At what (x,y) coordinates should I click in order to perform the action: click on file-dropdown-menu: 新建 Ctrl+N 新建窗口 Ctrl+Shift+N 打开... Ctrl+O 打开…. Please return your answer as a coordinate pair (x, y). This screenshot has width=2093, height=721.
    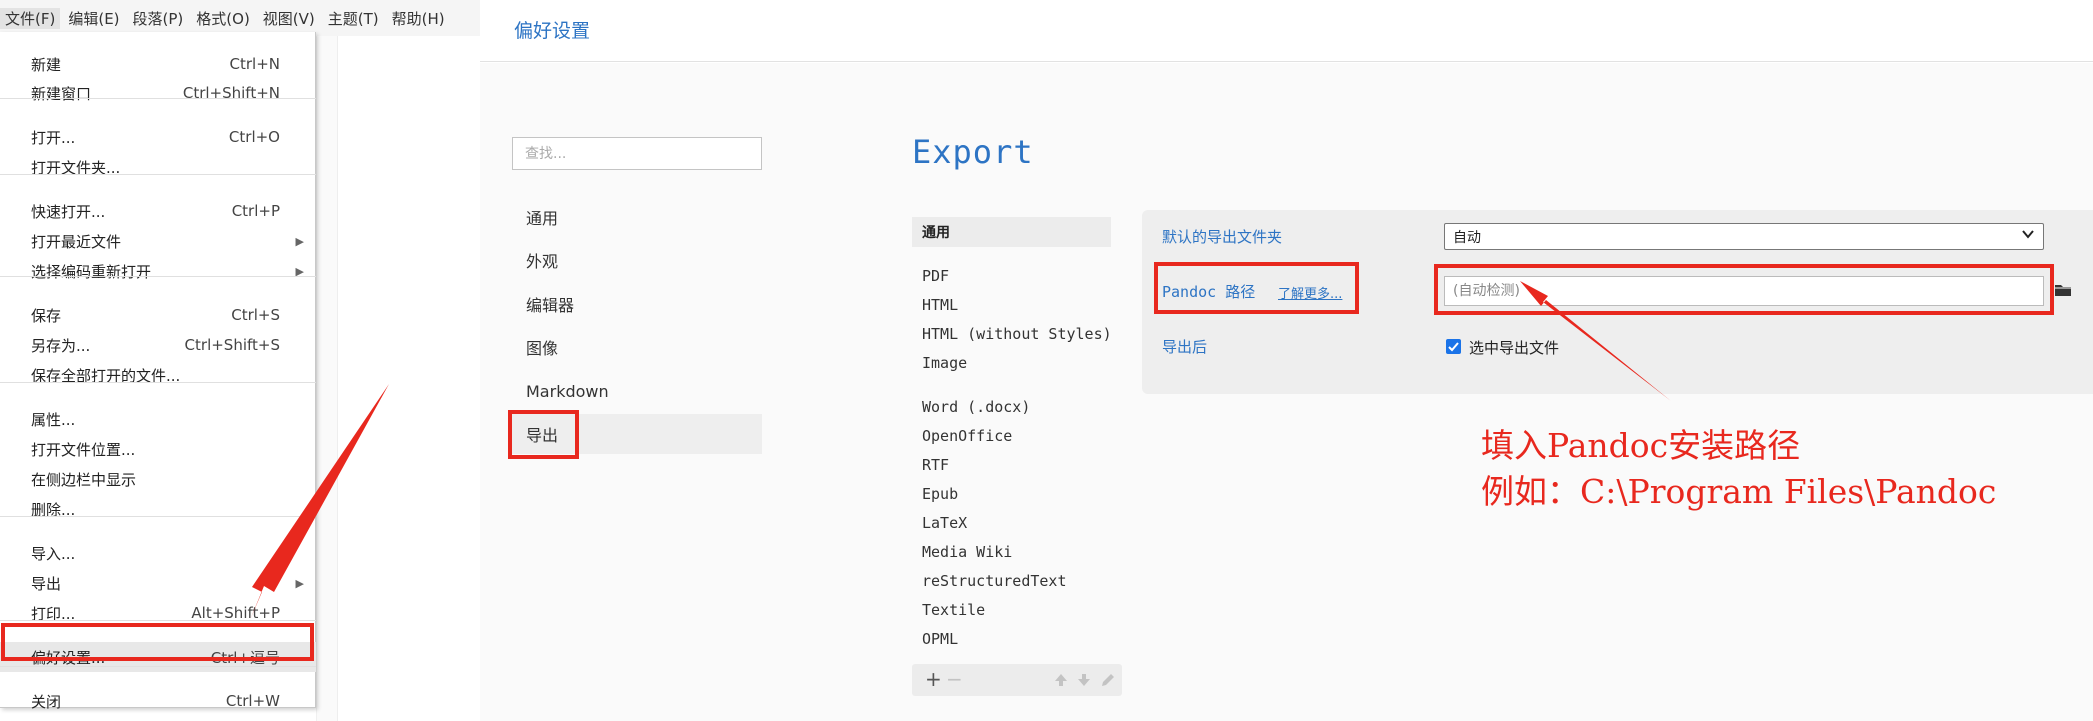
    Looking at the image, I should click on (158, 371).